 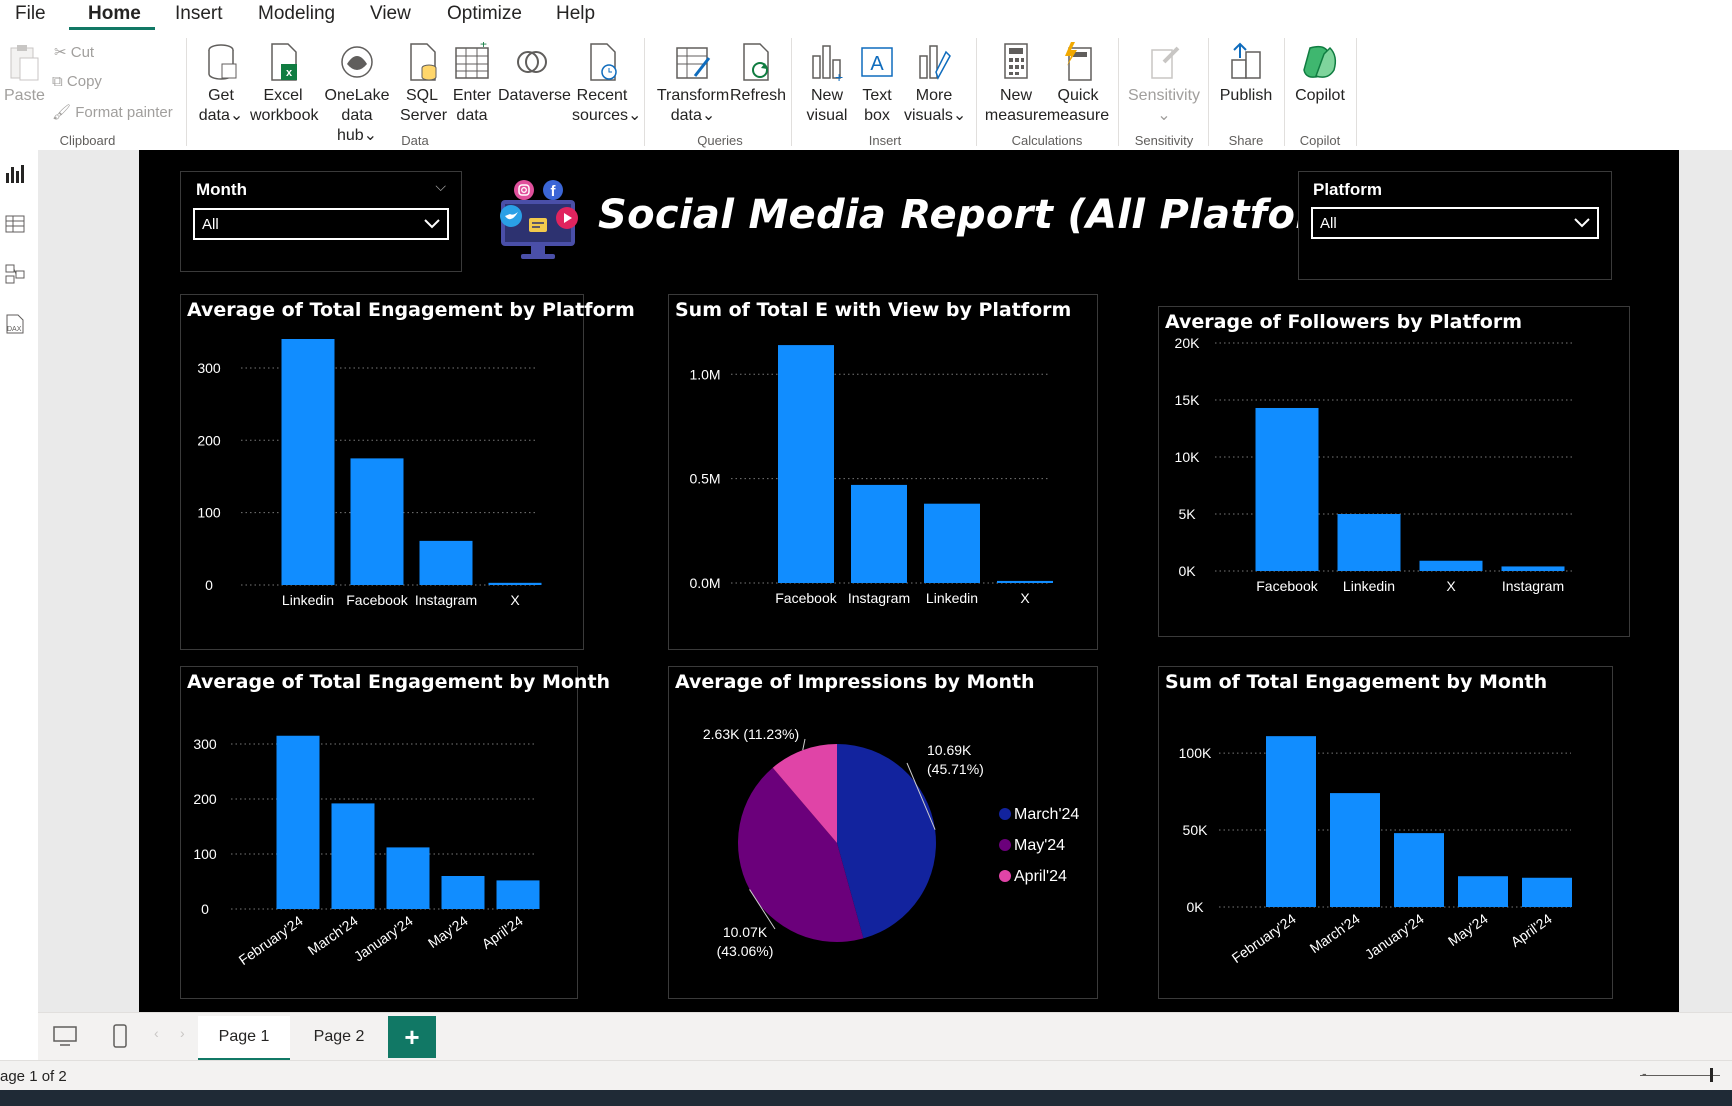 I want to click on label: Quick, so click(x=1078, y=95).